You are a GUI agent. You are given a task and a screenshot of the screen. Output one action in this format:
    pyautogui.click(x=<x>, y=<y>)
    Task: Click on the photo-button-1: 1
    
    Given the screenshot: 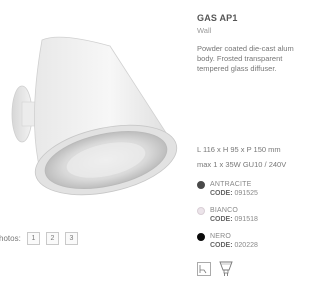 What is the action you would take?
    pyautogui.click(x=33, y=238)
    